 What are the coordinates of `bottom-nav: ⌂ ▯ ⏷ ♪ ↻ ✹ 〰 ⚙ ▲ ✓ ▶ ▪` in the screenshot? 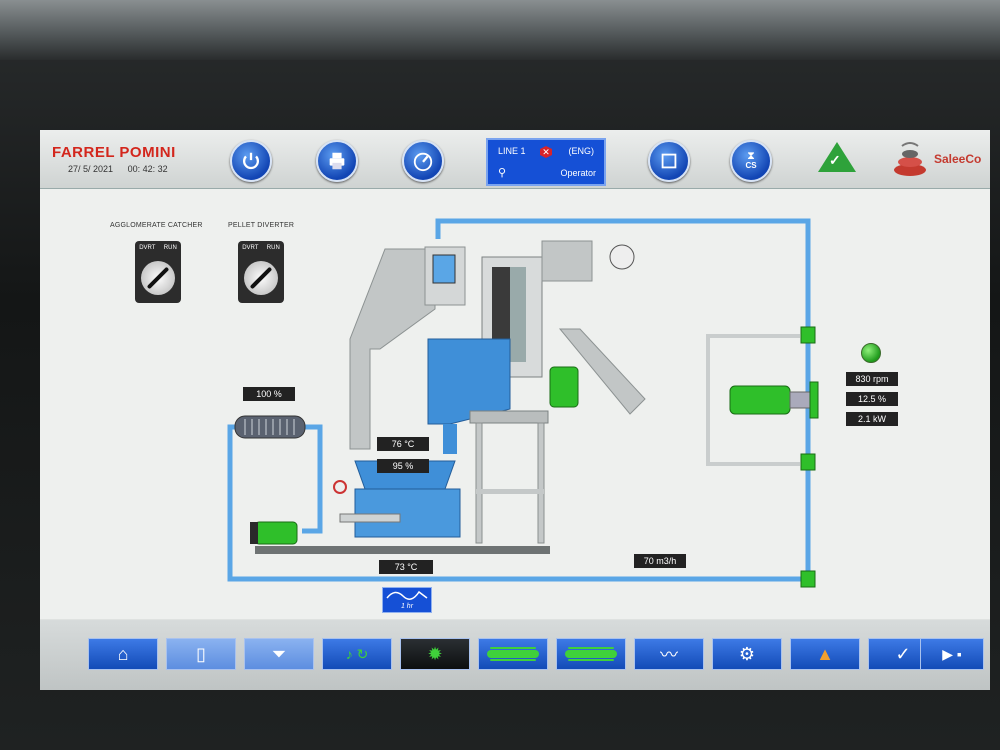 It's located at (515, 655).